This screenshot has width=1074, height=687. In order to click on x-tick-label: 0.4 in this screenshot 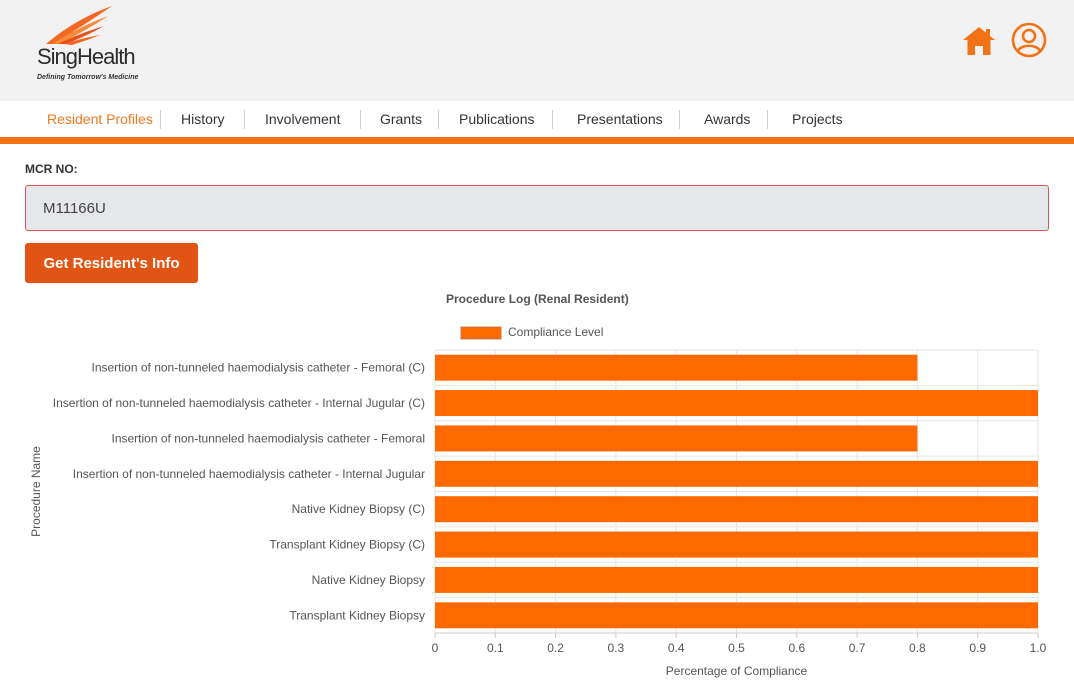, I will do `click(676, 648)`.